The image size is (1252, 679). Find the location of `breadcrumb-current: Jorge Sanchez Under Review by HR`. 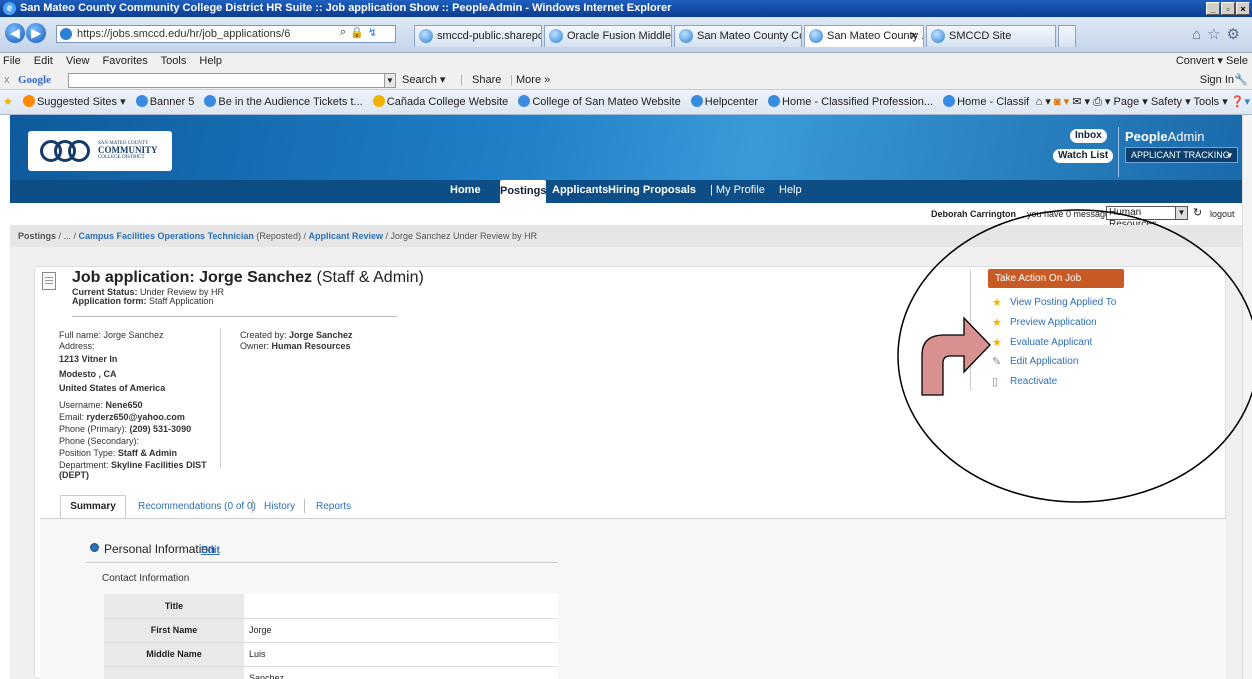

breadcrumb-current: Jorge Sanchez Under Review by HR is located at coordinates (464, 236).